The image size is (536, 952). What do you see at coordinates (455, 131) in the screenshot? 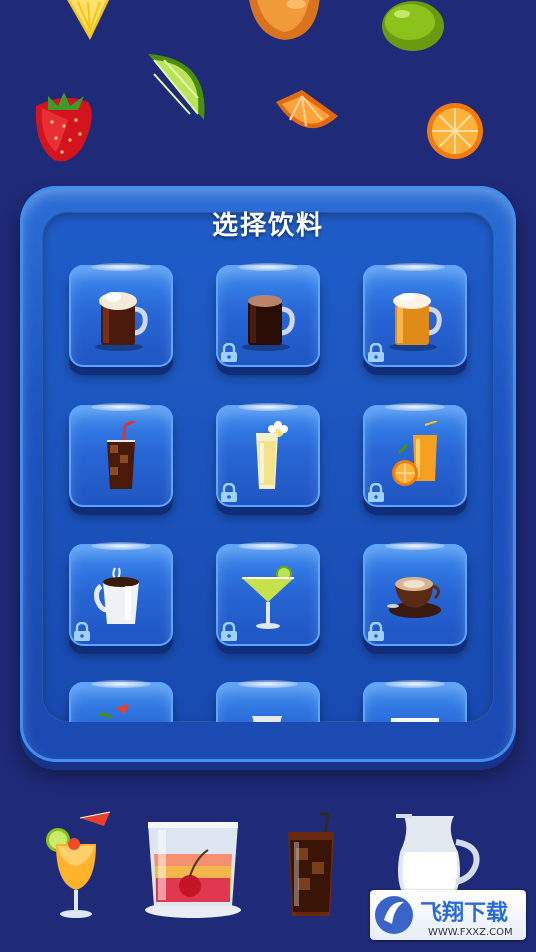
I see `orange-slice-icon` at bounding box center [455, 131].